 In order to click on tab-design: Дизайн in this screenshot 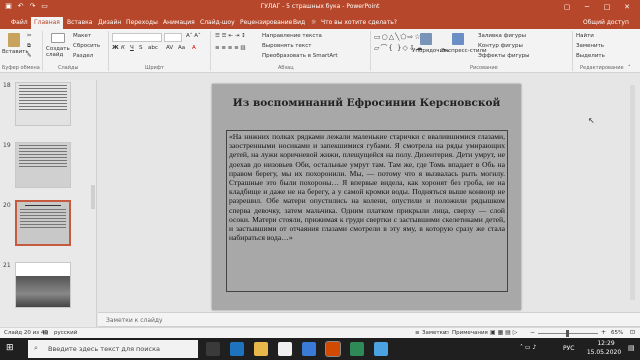, I will do `click(109, 23)`.